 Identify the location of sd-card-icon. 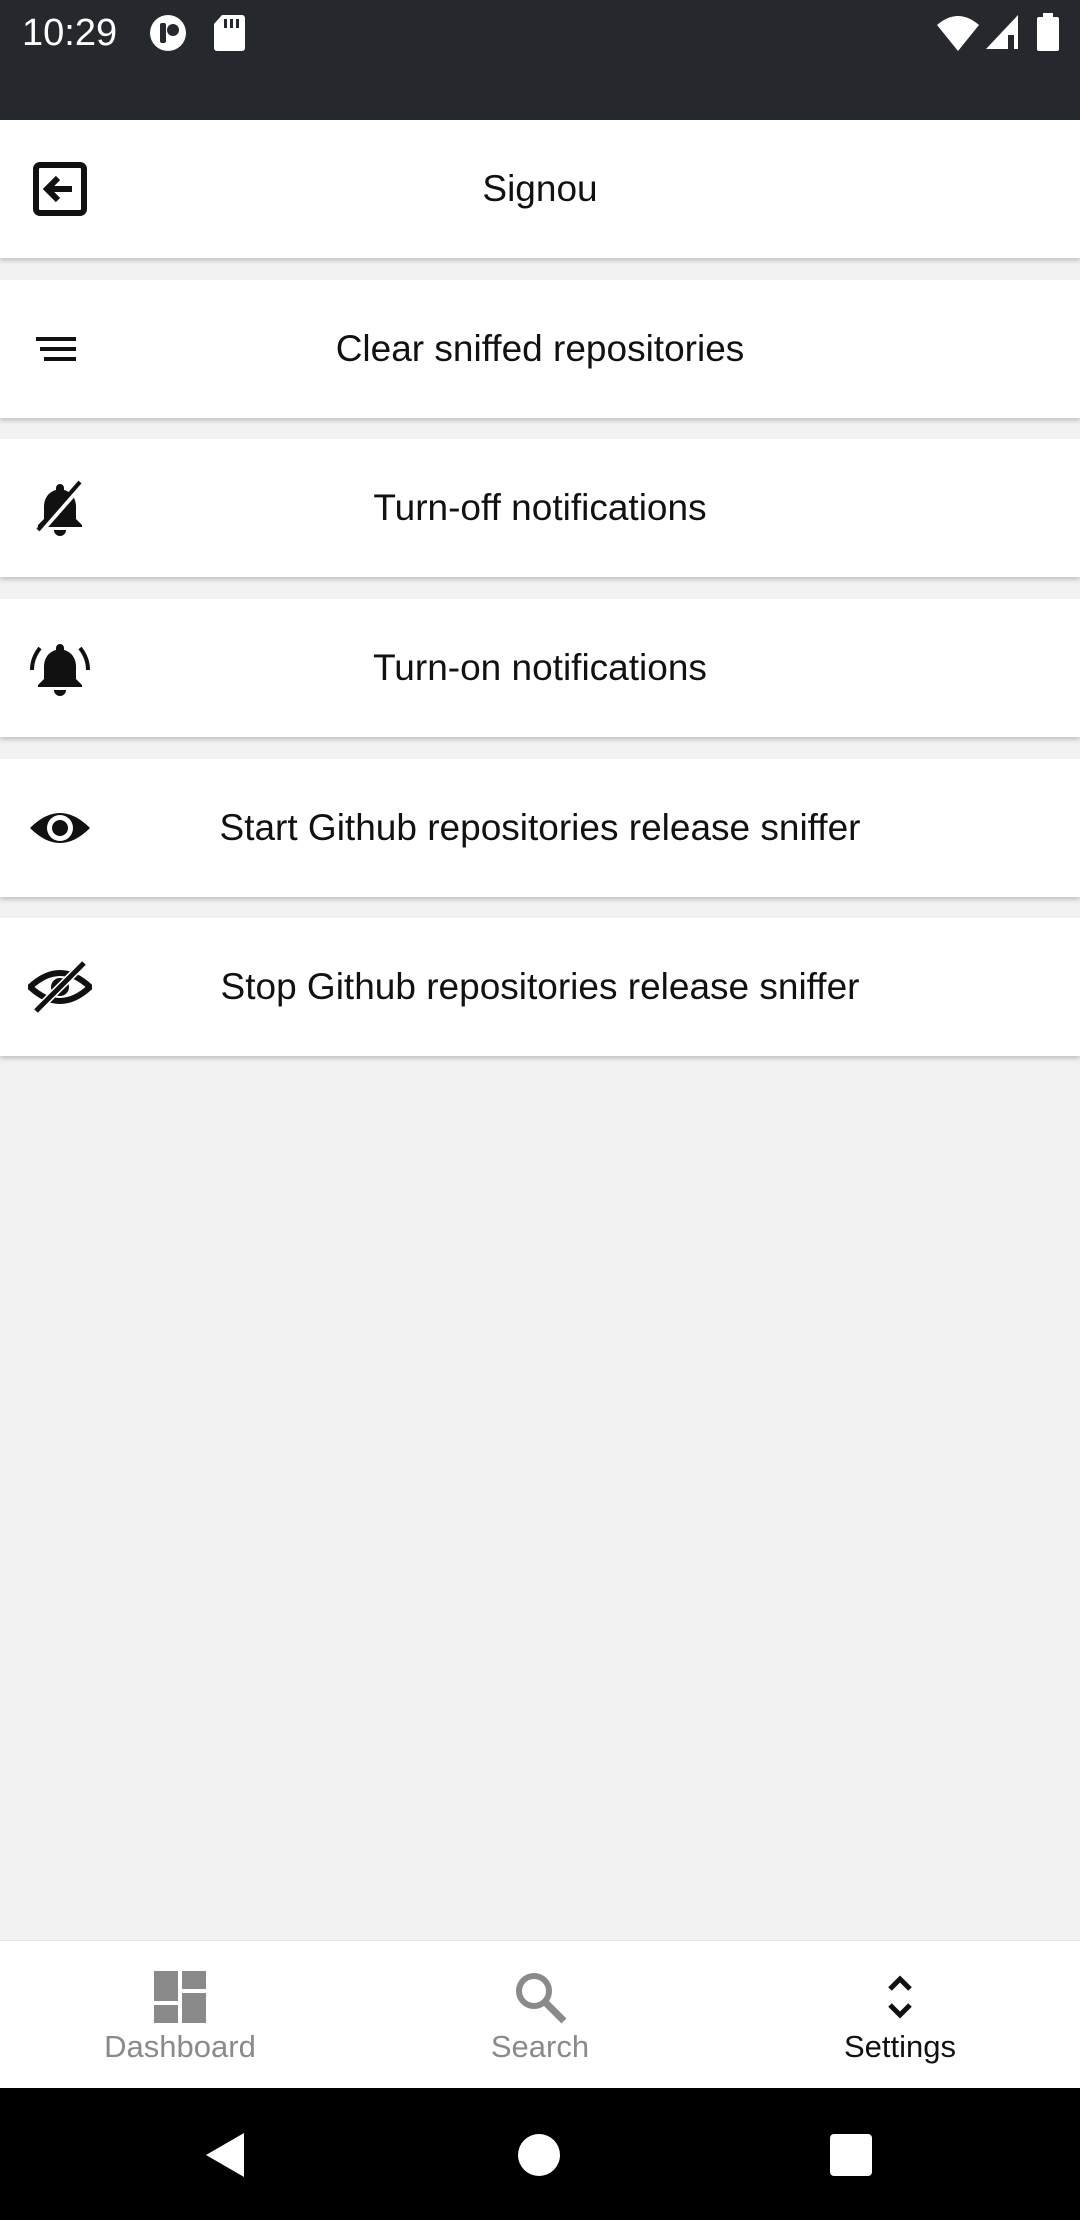
(229, 33).